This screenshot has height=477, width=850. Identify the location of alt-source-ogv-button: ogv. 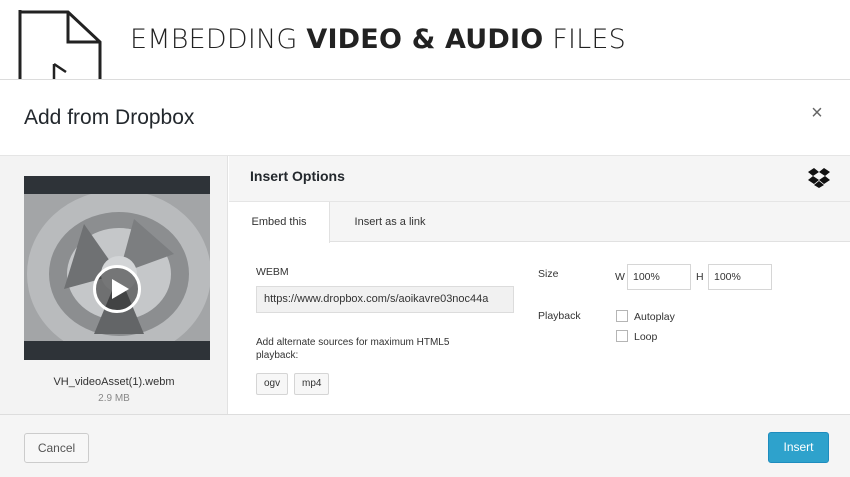
(272, 384).